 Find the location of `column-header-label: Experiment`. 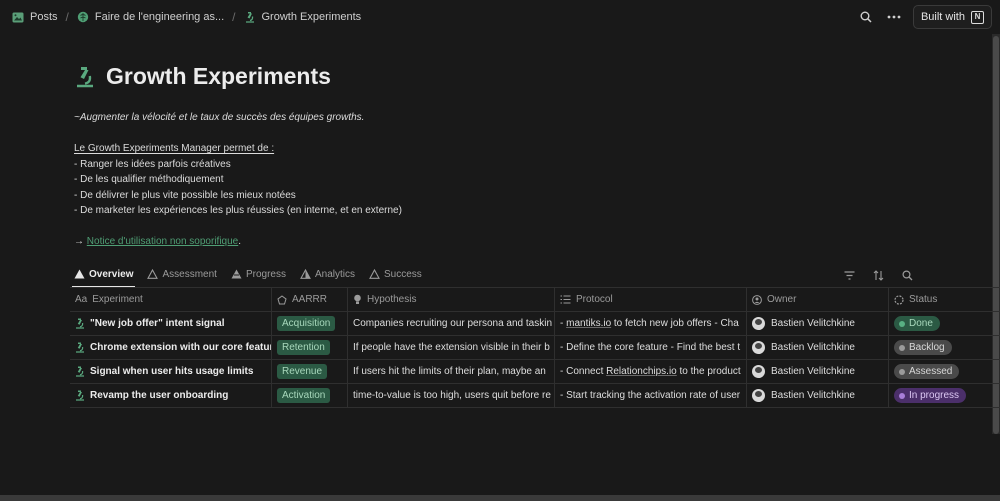

column-header-label: Experiment is located at coordinates (117, 299).